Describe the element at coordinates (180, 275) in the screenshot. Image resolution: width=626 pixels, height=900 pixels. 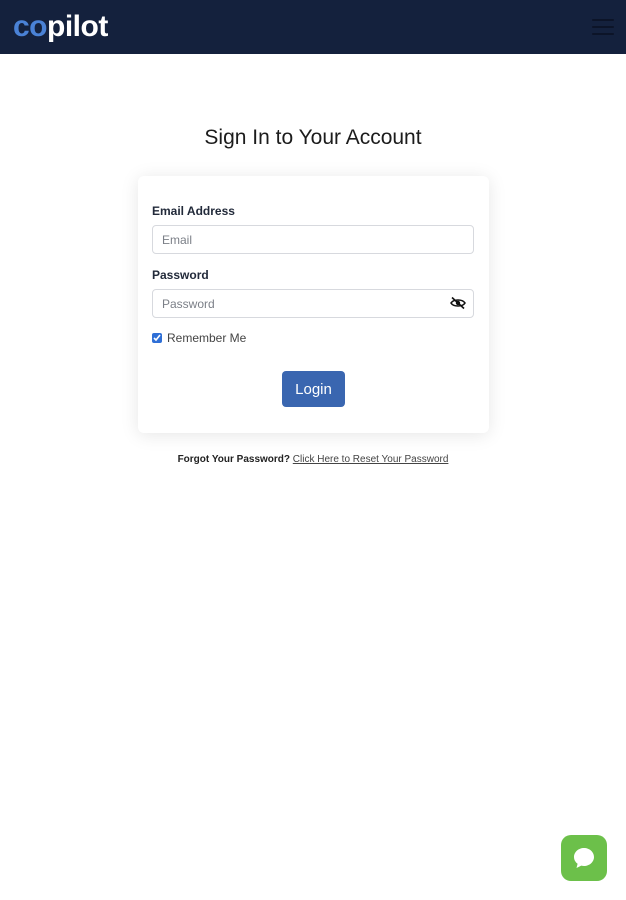
I see `password-label: Password` at that location.